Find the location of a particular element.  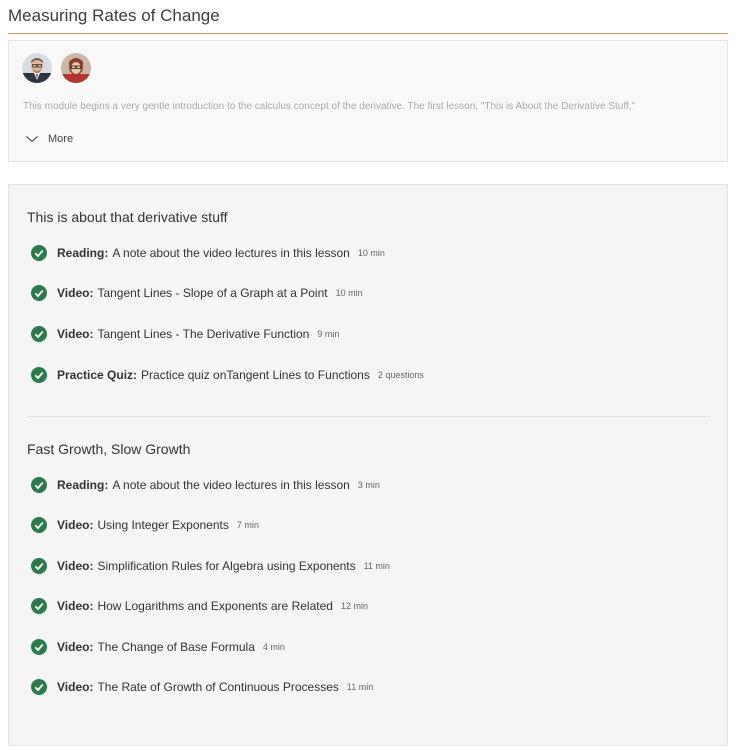

lesson-item-video: Video: The Change of Base Formula 4 min is located at coordinates (158, 647).